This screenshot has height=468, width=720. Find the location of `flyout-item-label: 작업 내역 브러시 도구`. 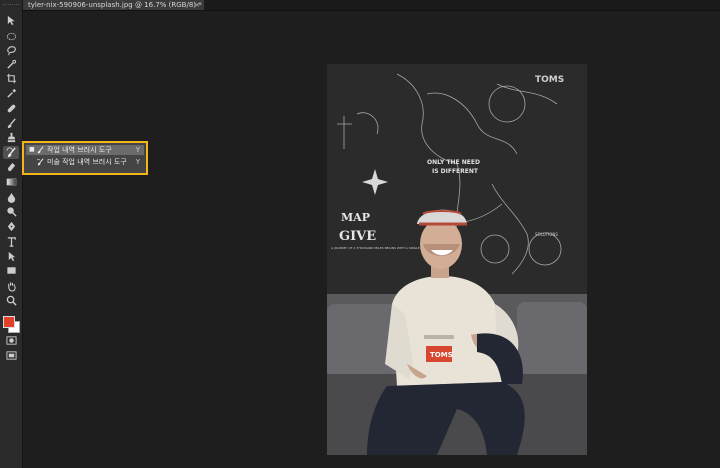

flyout-item-label: 작업 내역 브러시 도구 is located at coordinates (79, 150).